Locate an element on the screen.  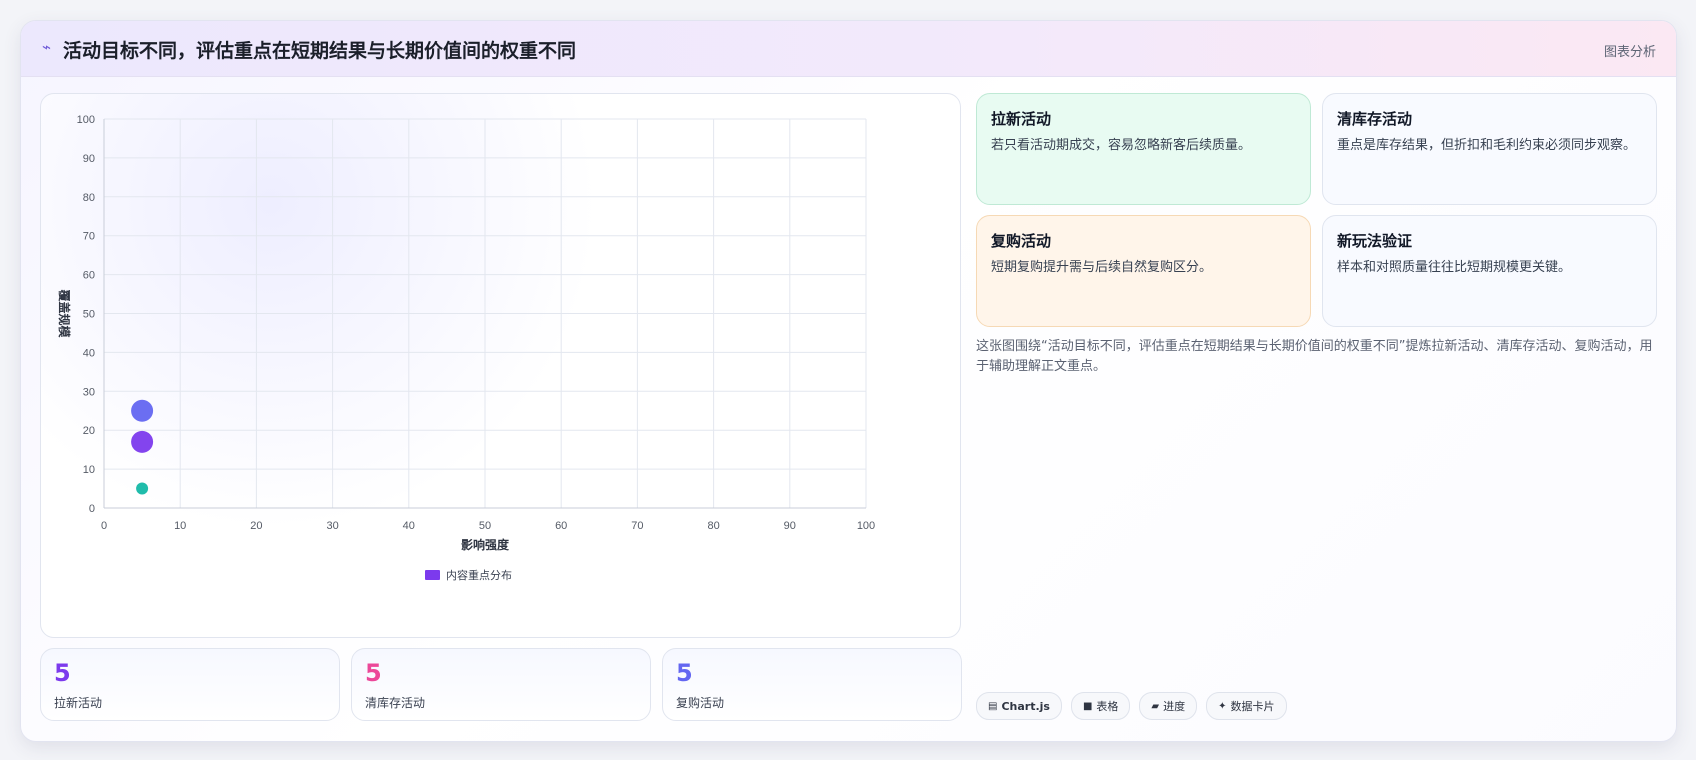
info-card-title: 新玩法验证 is located at coordinates (1375, 241).